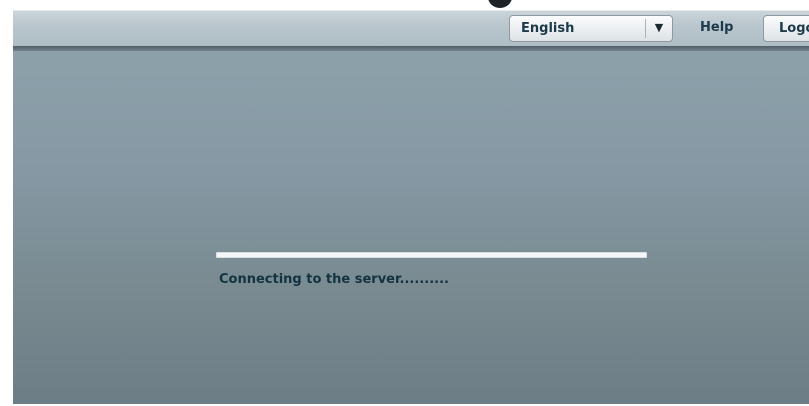  I want to click on header-bar, so click(411, 28).